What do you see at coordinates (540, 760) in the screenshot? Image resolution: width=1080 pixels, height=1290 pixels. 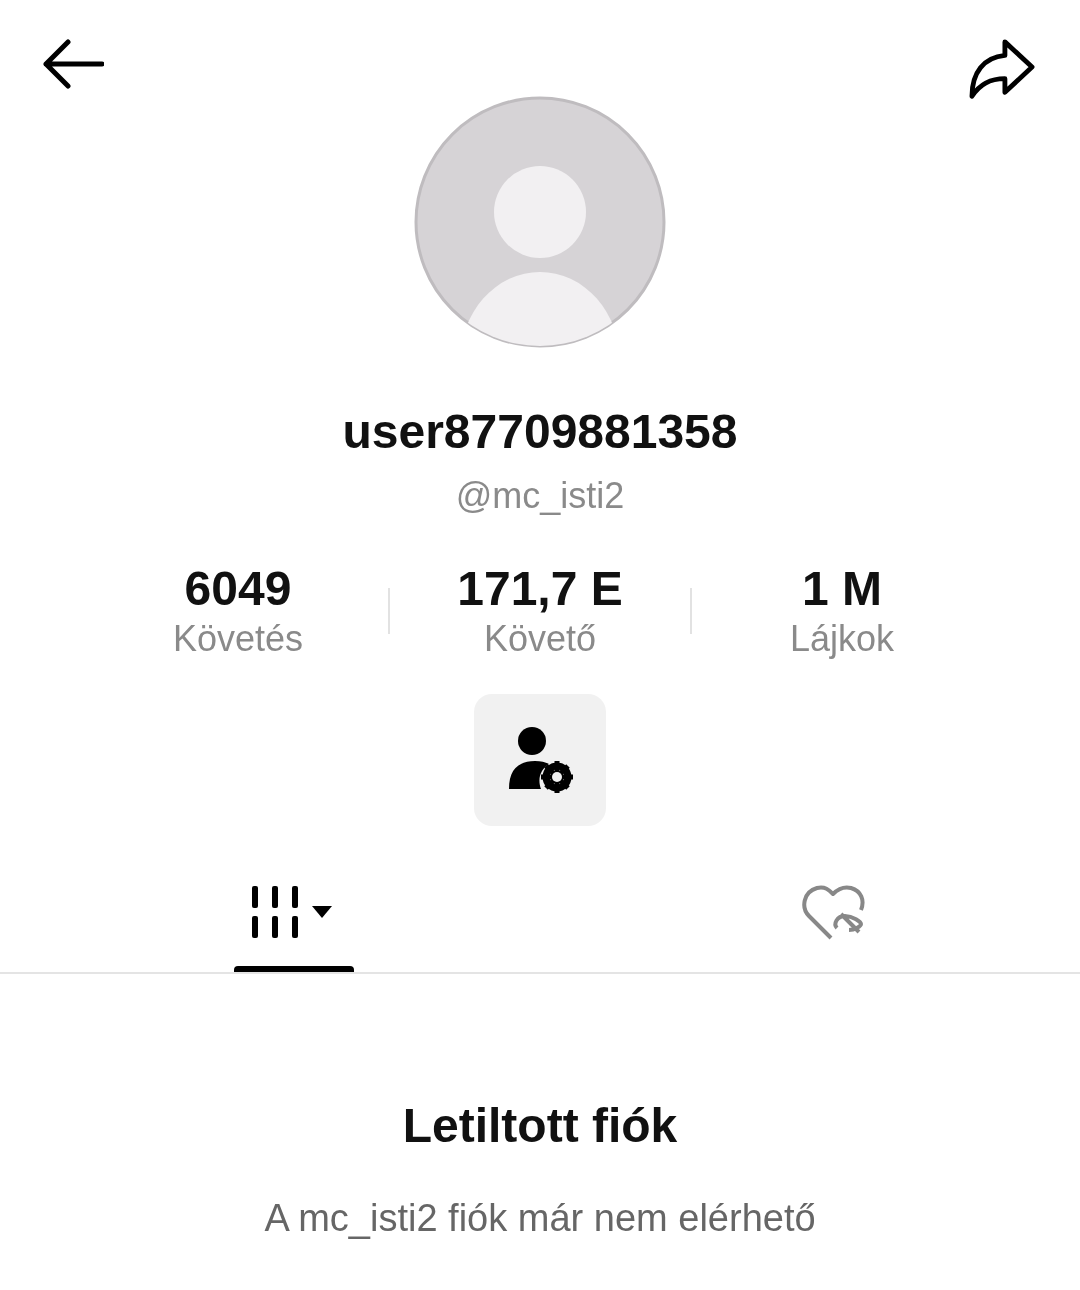 I see `profile-settings-button` at bounding box center [540, 760].